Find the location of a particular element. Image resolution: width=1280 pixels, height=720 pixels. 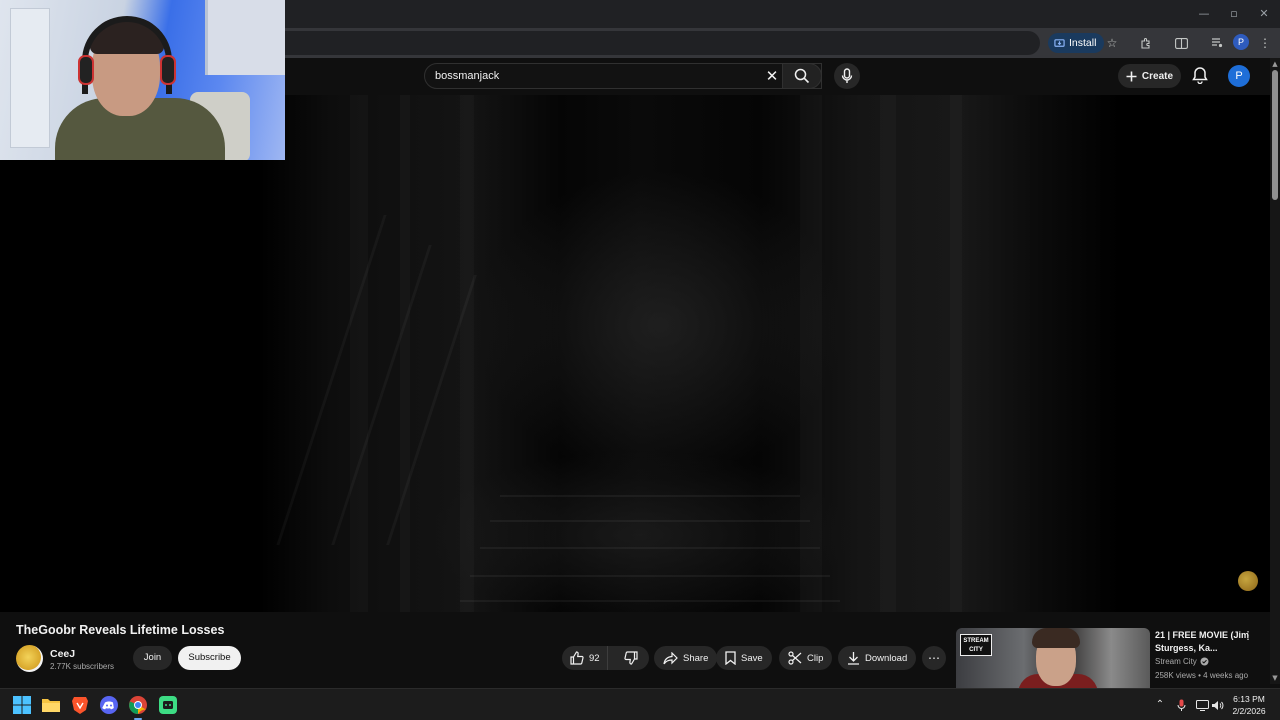

webcam-frame is located at coordinates (245, 37).